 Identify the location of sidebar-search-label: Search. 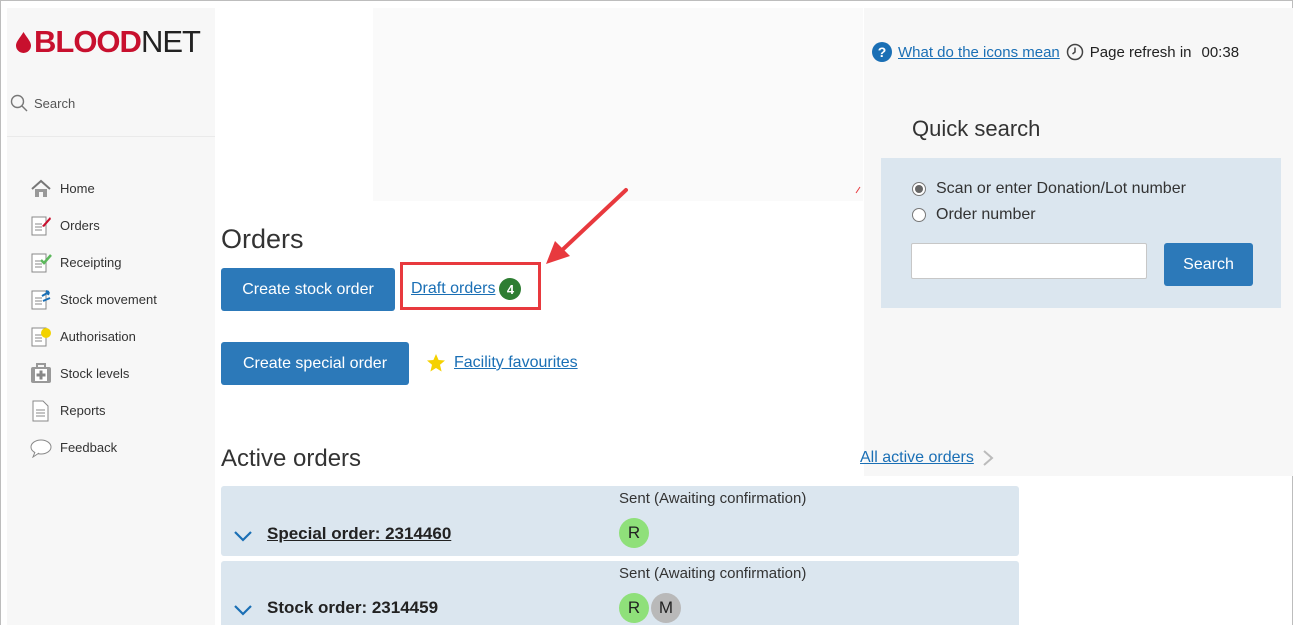
(55, 103).